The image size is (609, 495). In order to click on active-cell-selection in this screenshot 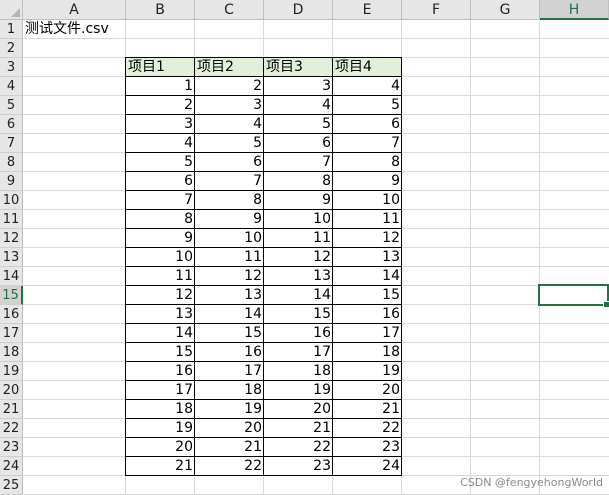, I will do `click(573, 296)`.